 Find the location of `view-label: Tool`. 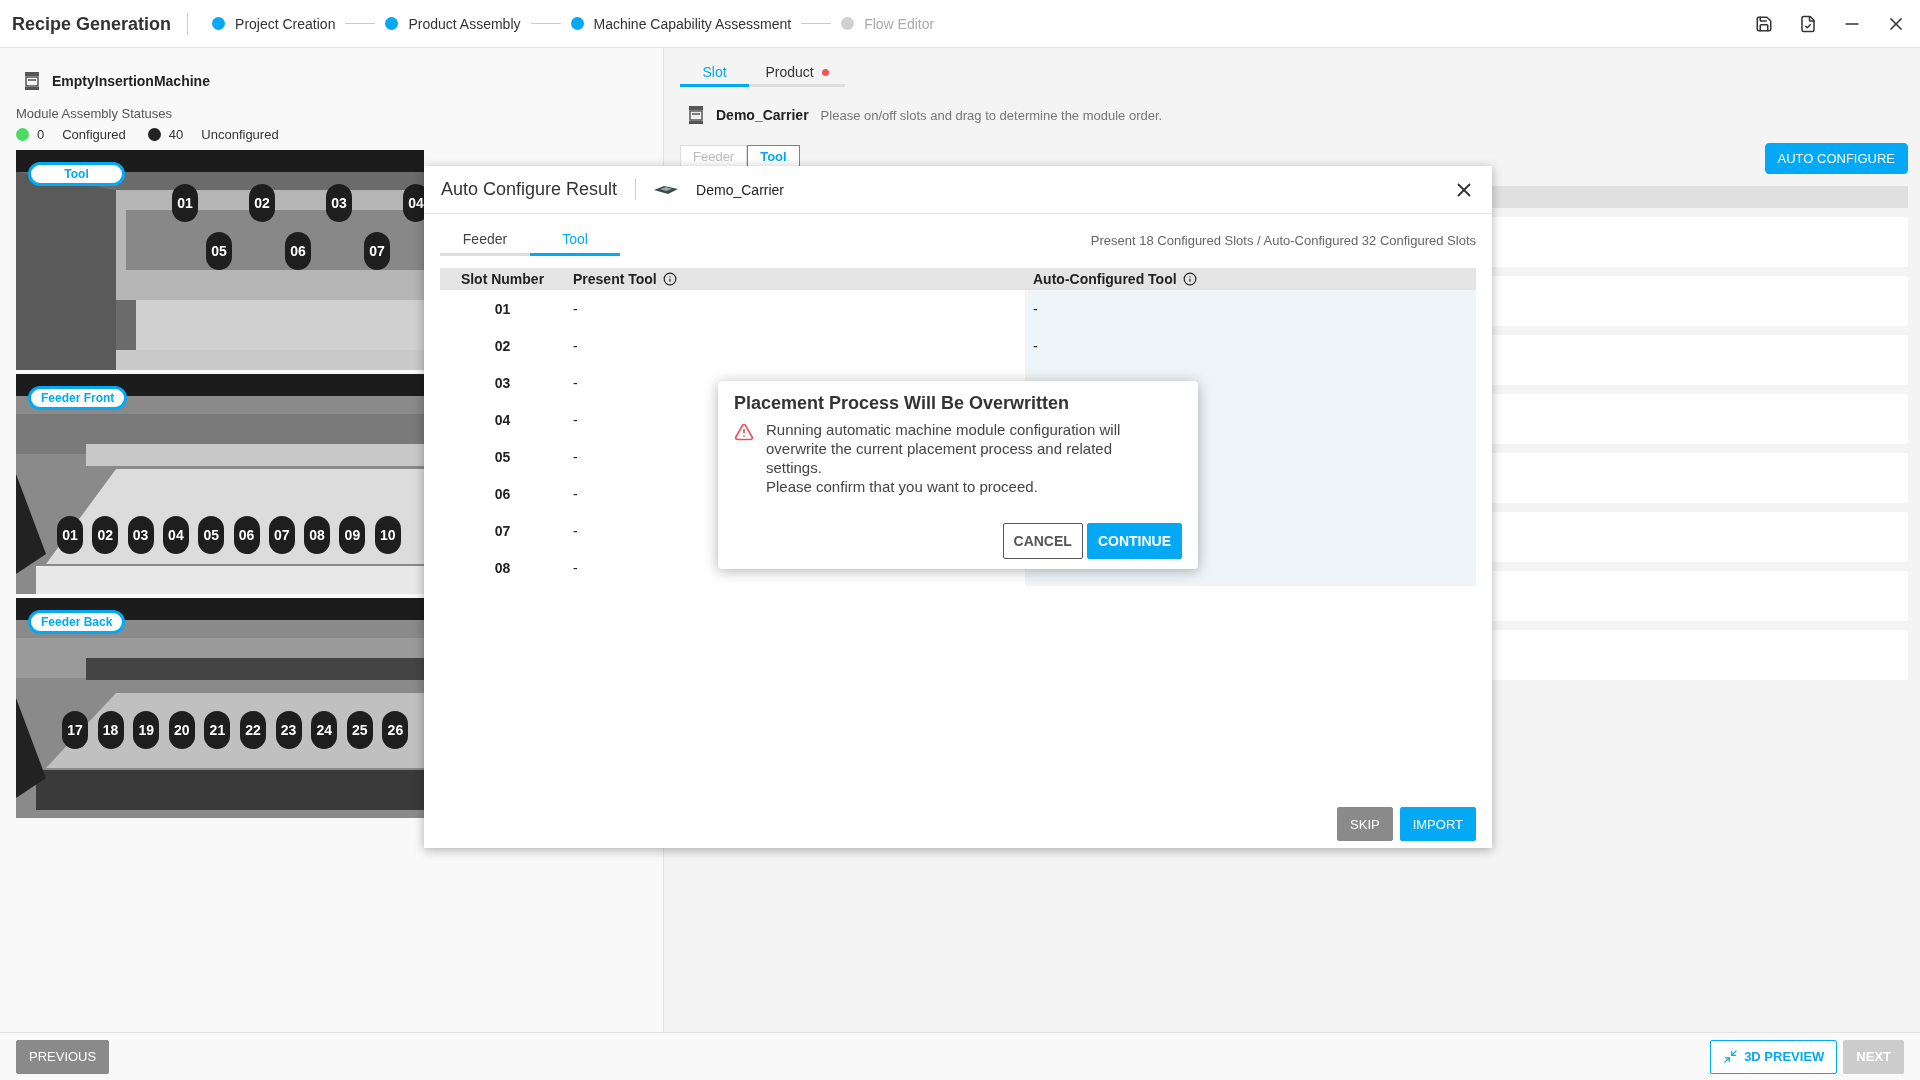

view-label: Tool is located at coordinates (76, 174).